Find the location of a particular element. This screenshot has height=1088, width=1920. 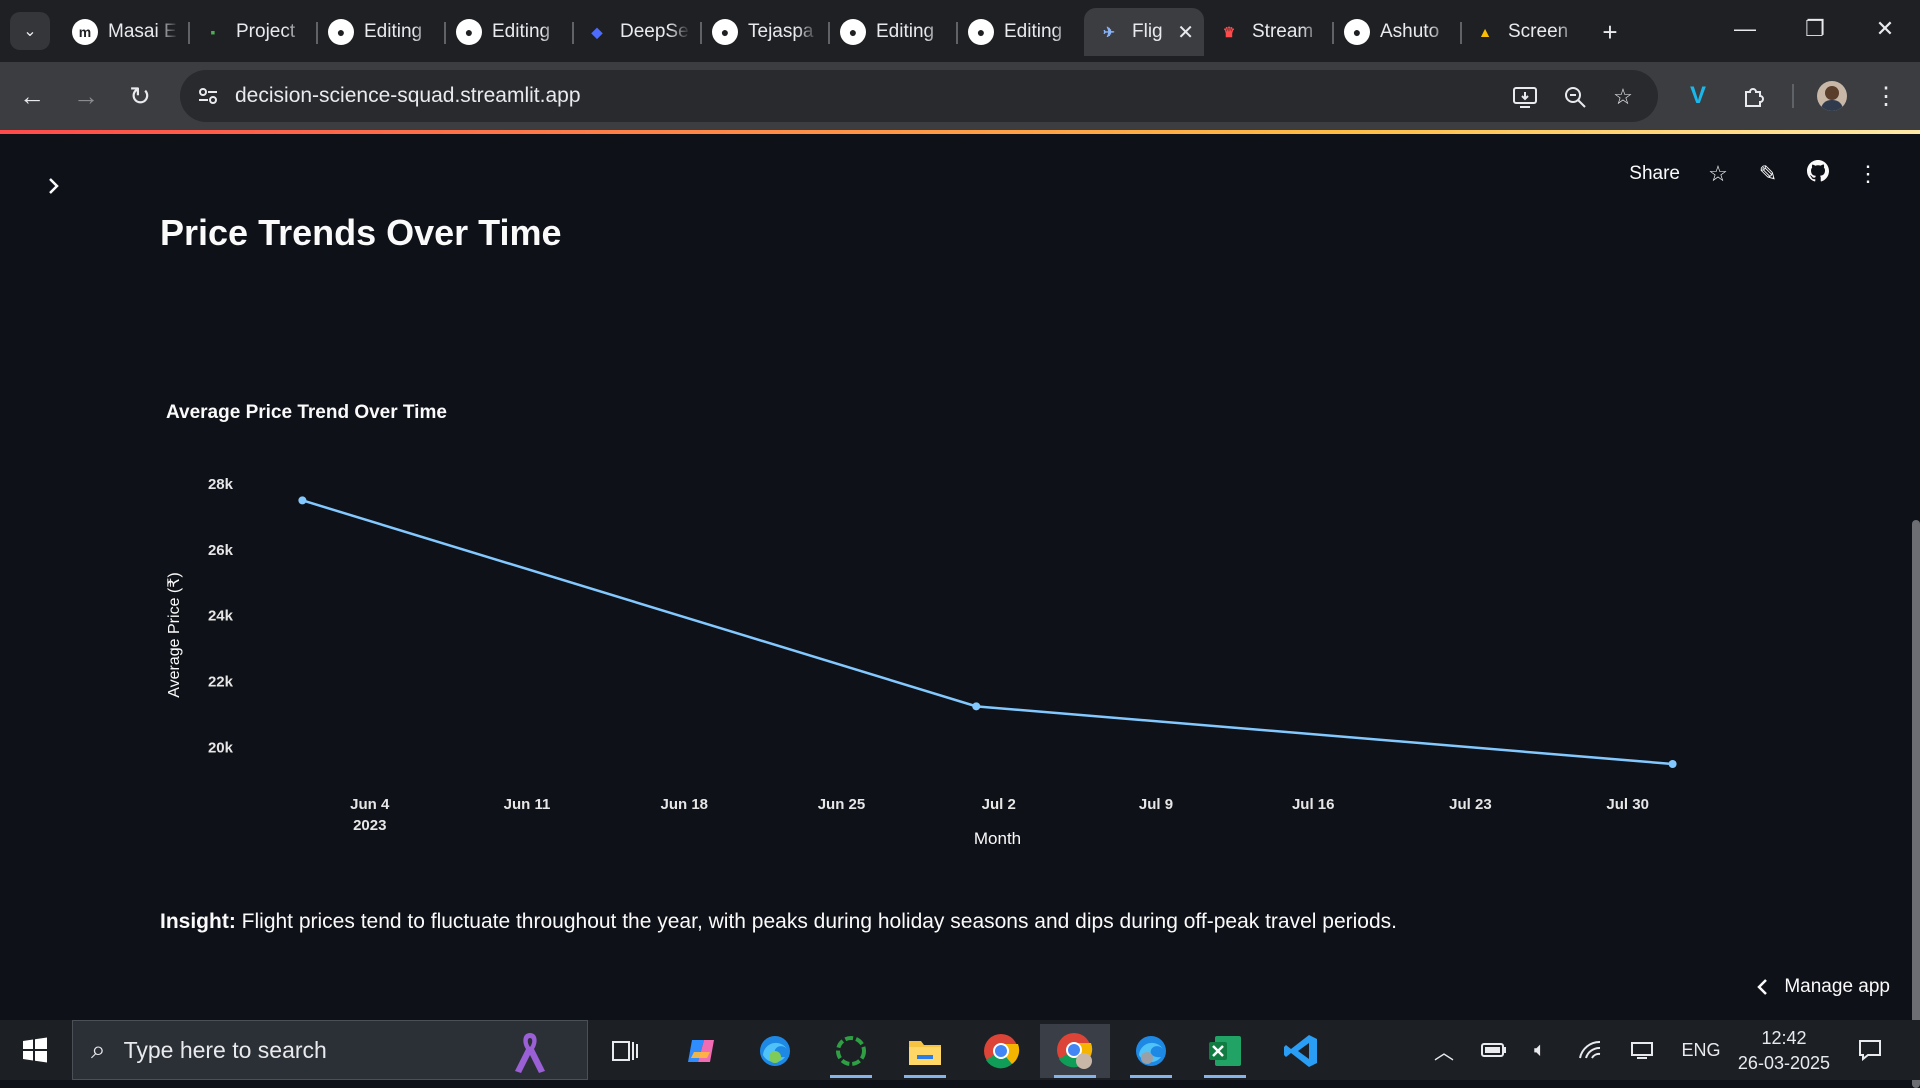

github-icon is located at coordinates (1818, 174).